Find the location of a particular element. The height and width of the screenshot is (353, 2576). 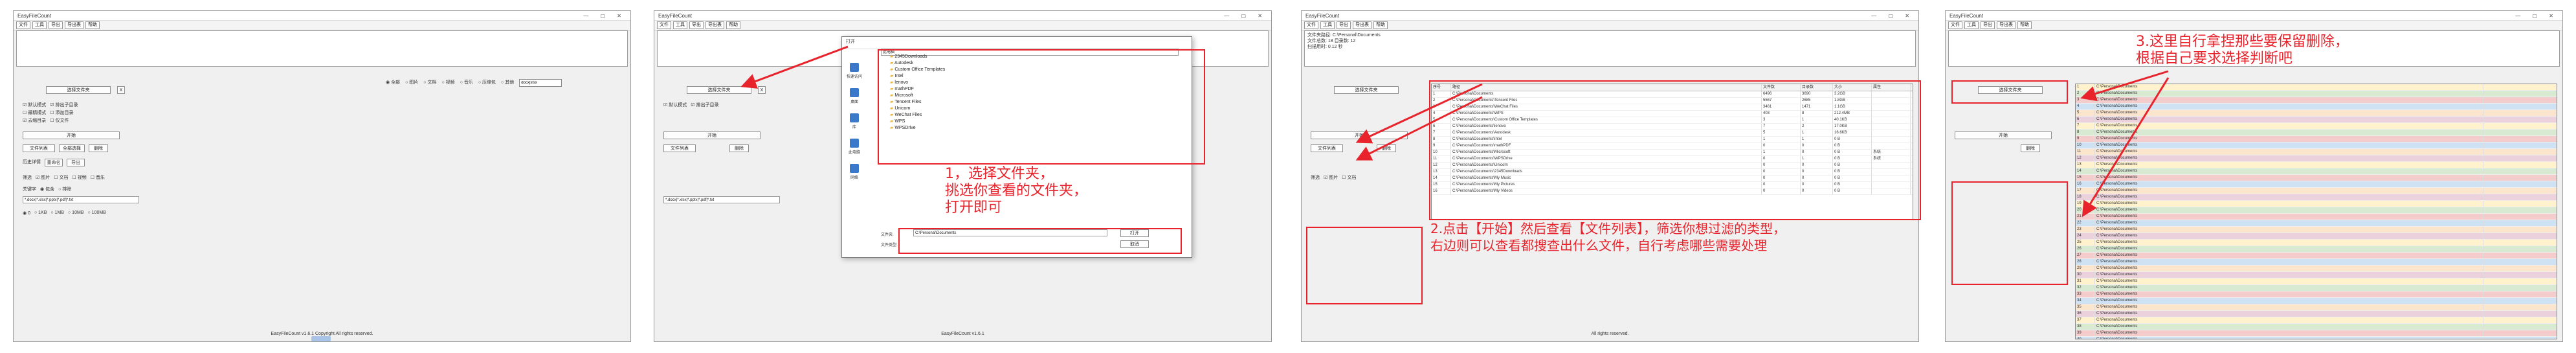

table-row: 3 C:\Personal\Documents is located at coordinates (2316, 100).